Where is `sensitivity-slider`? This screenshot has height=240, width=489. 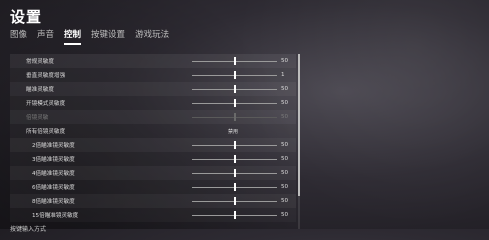
sensitivity-slider is located at coordinates (234, 61).